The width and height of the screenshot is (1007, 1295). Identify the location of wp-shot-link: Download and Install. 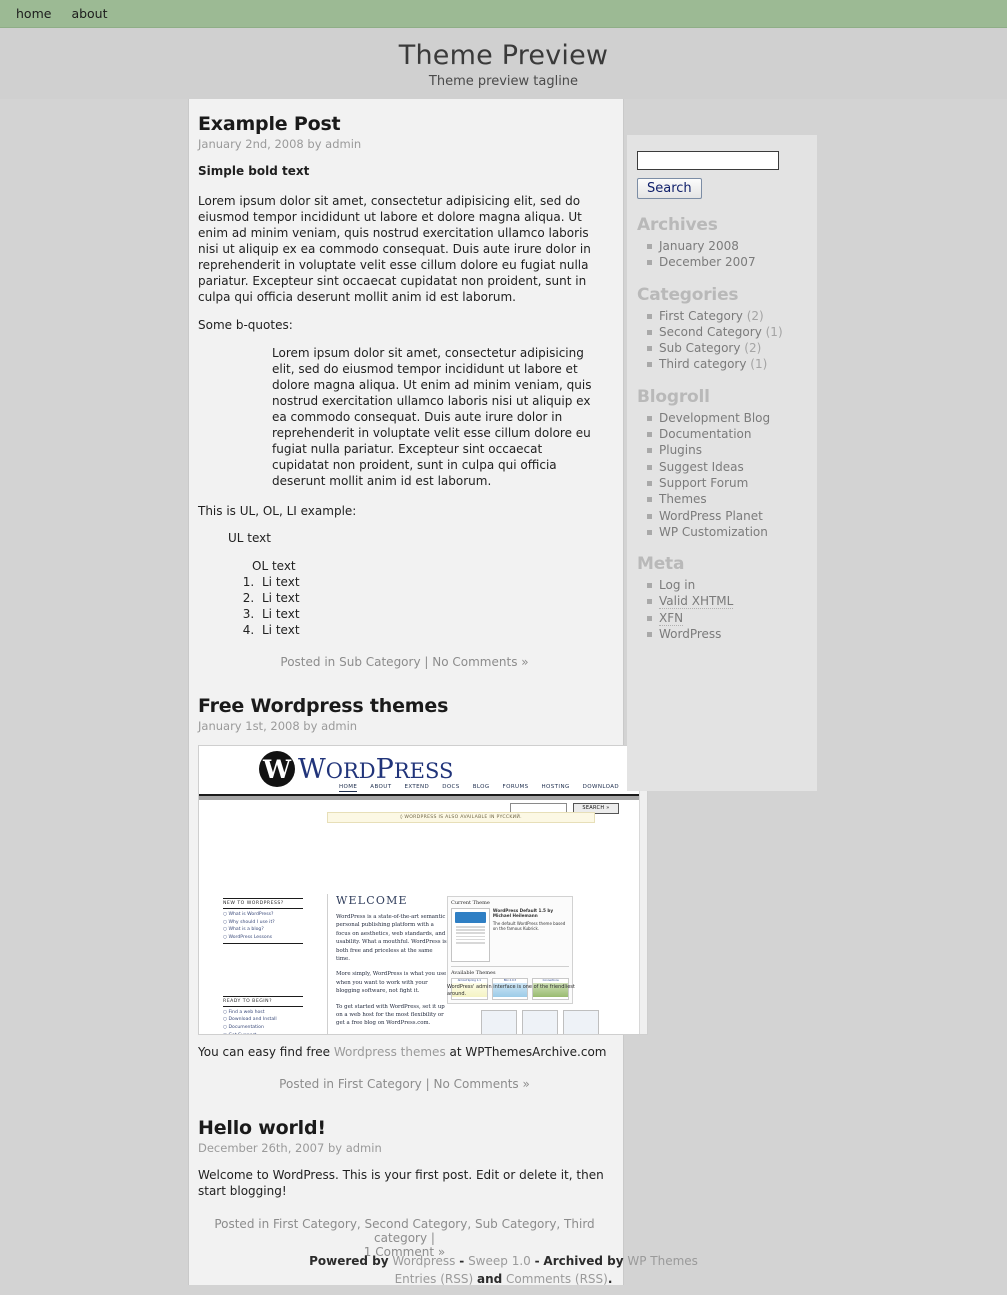
(263, 1019).